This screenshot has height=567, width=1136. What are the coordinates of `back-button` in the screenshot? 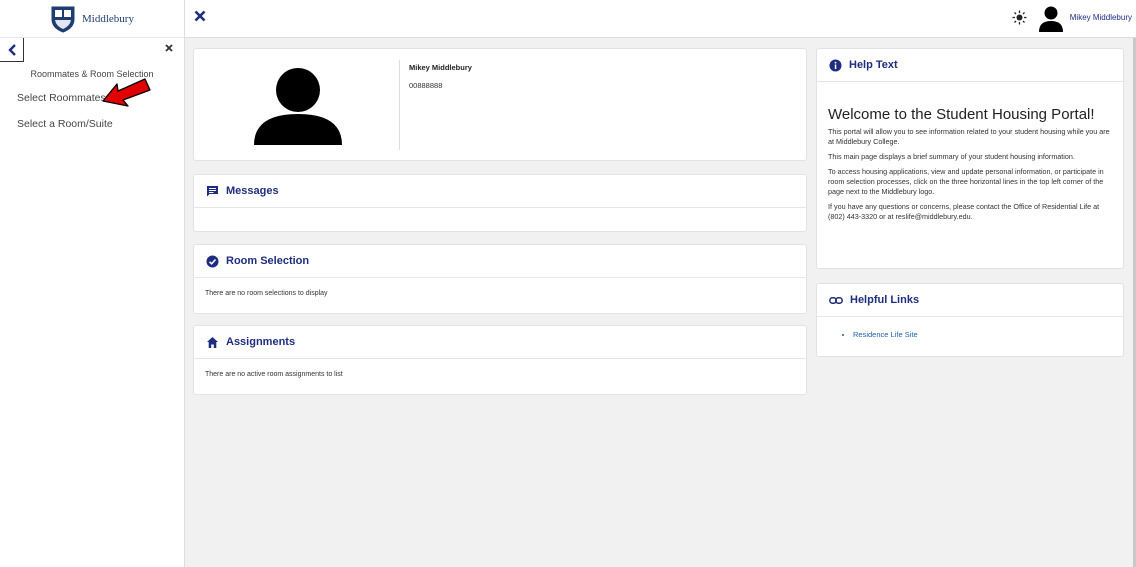 It's located at (12, 50).